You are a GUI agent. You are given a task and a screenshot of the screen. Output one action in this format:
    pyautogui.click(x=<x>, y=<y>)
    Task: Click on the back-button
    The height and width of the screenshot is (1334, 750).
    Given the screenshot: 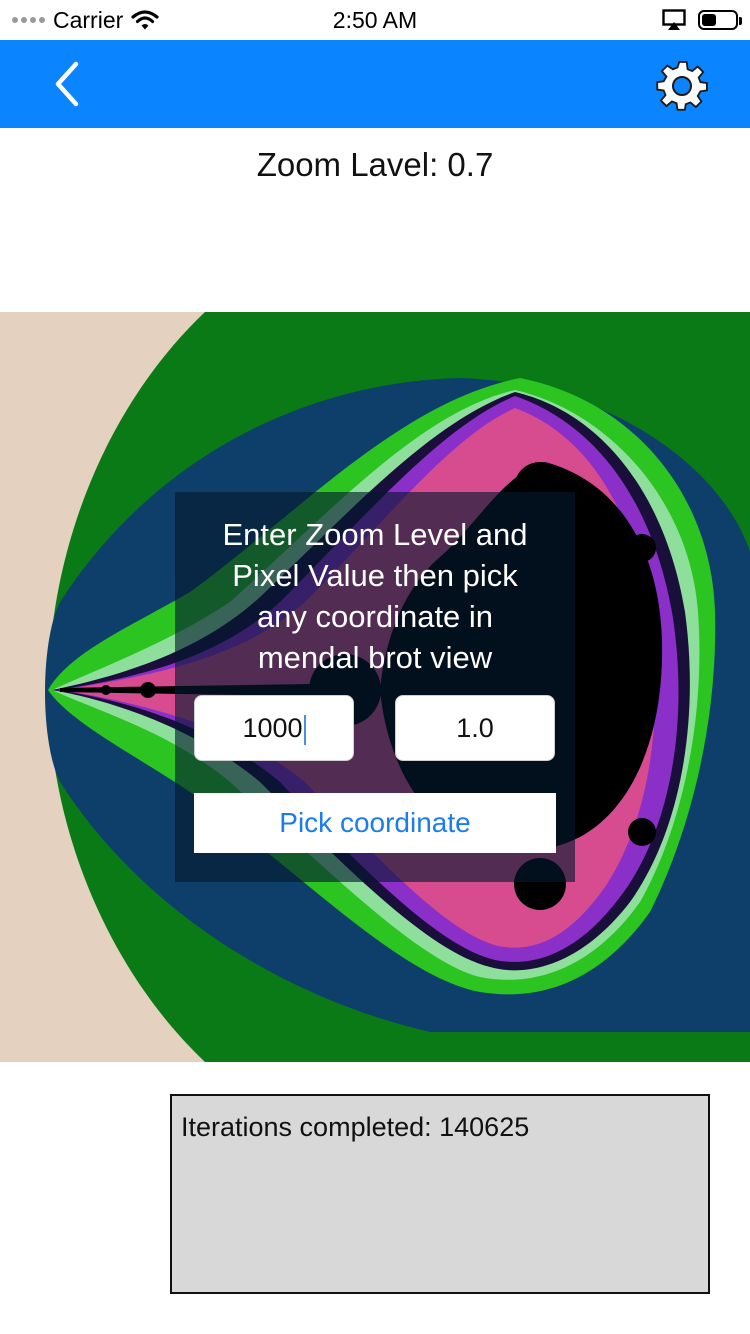 What is the action you would take?
    pyautogui.click(x=68, y=84)
    